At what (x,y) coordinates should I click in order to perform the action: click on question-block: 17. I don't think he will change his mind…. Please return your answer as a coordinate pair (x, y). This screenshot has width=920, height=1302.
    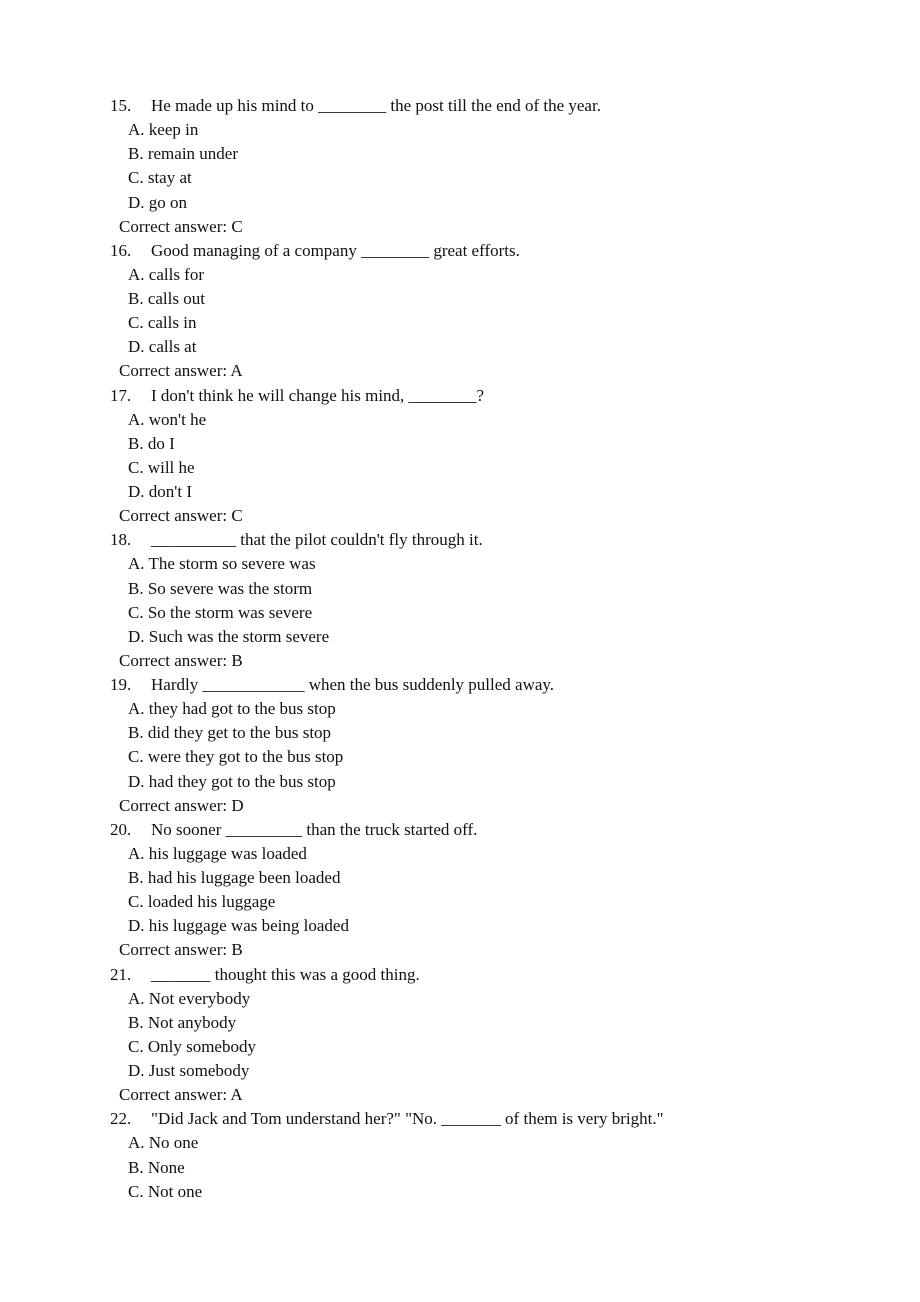
    Looking at the image, I should click on (460, 456).